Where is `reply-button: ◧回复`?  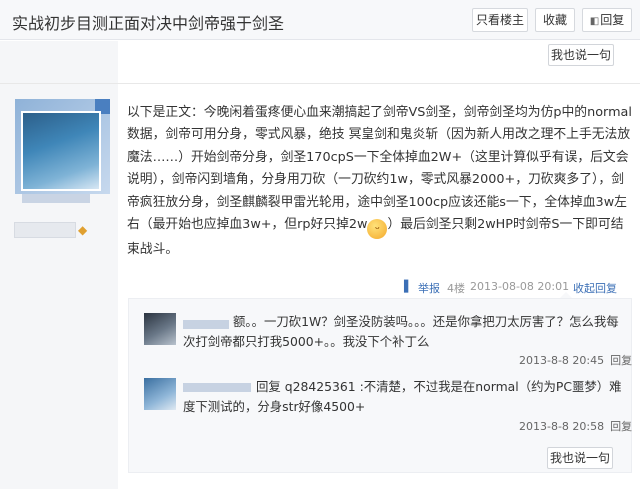 reply-button: ◧回复 is located at coordinates (607, 20).